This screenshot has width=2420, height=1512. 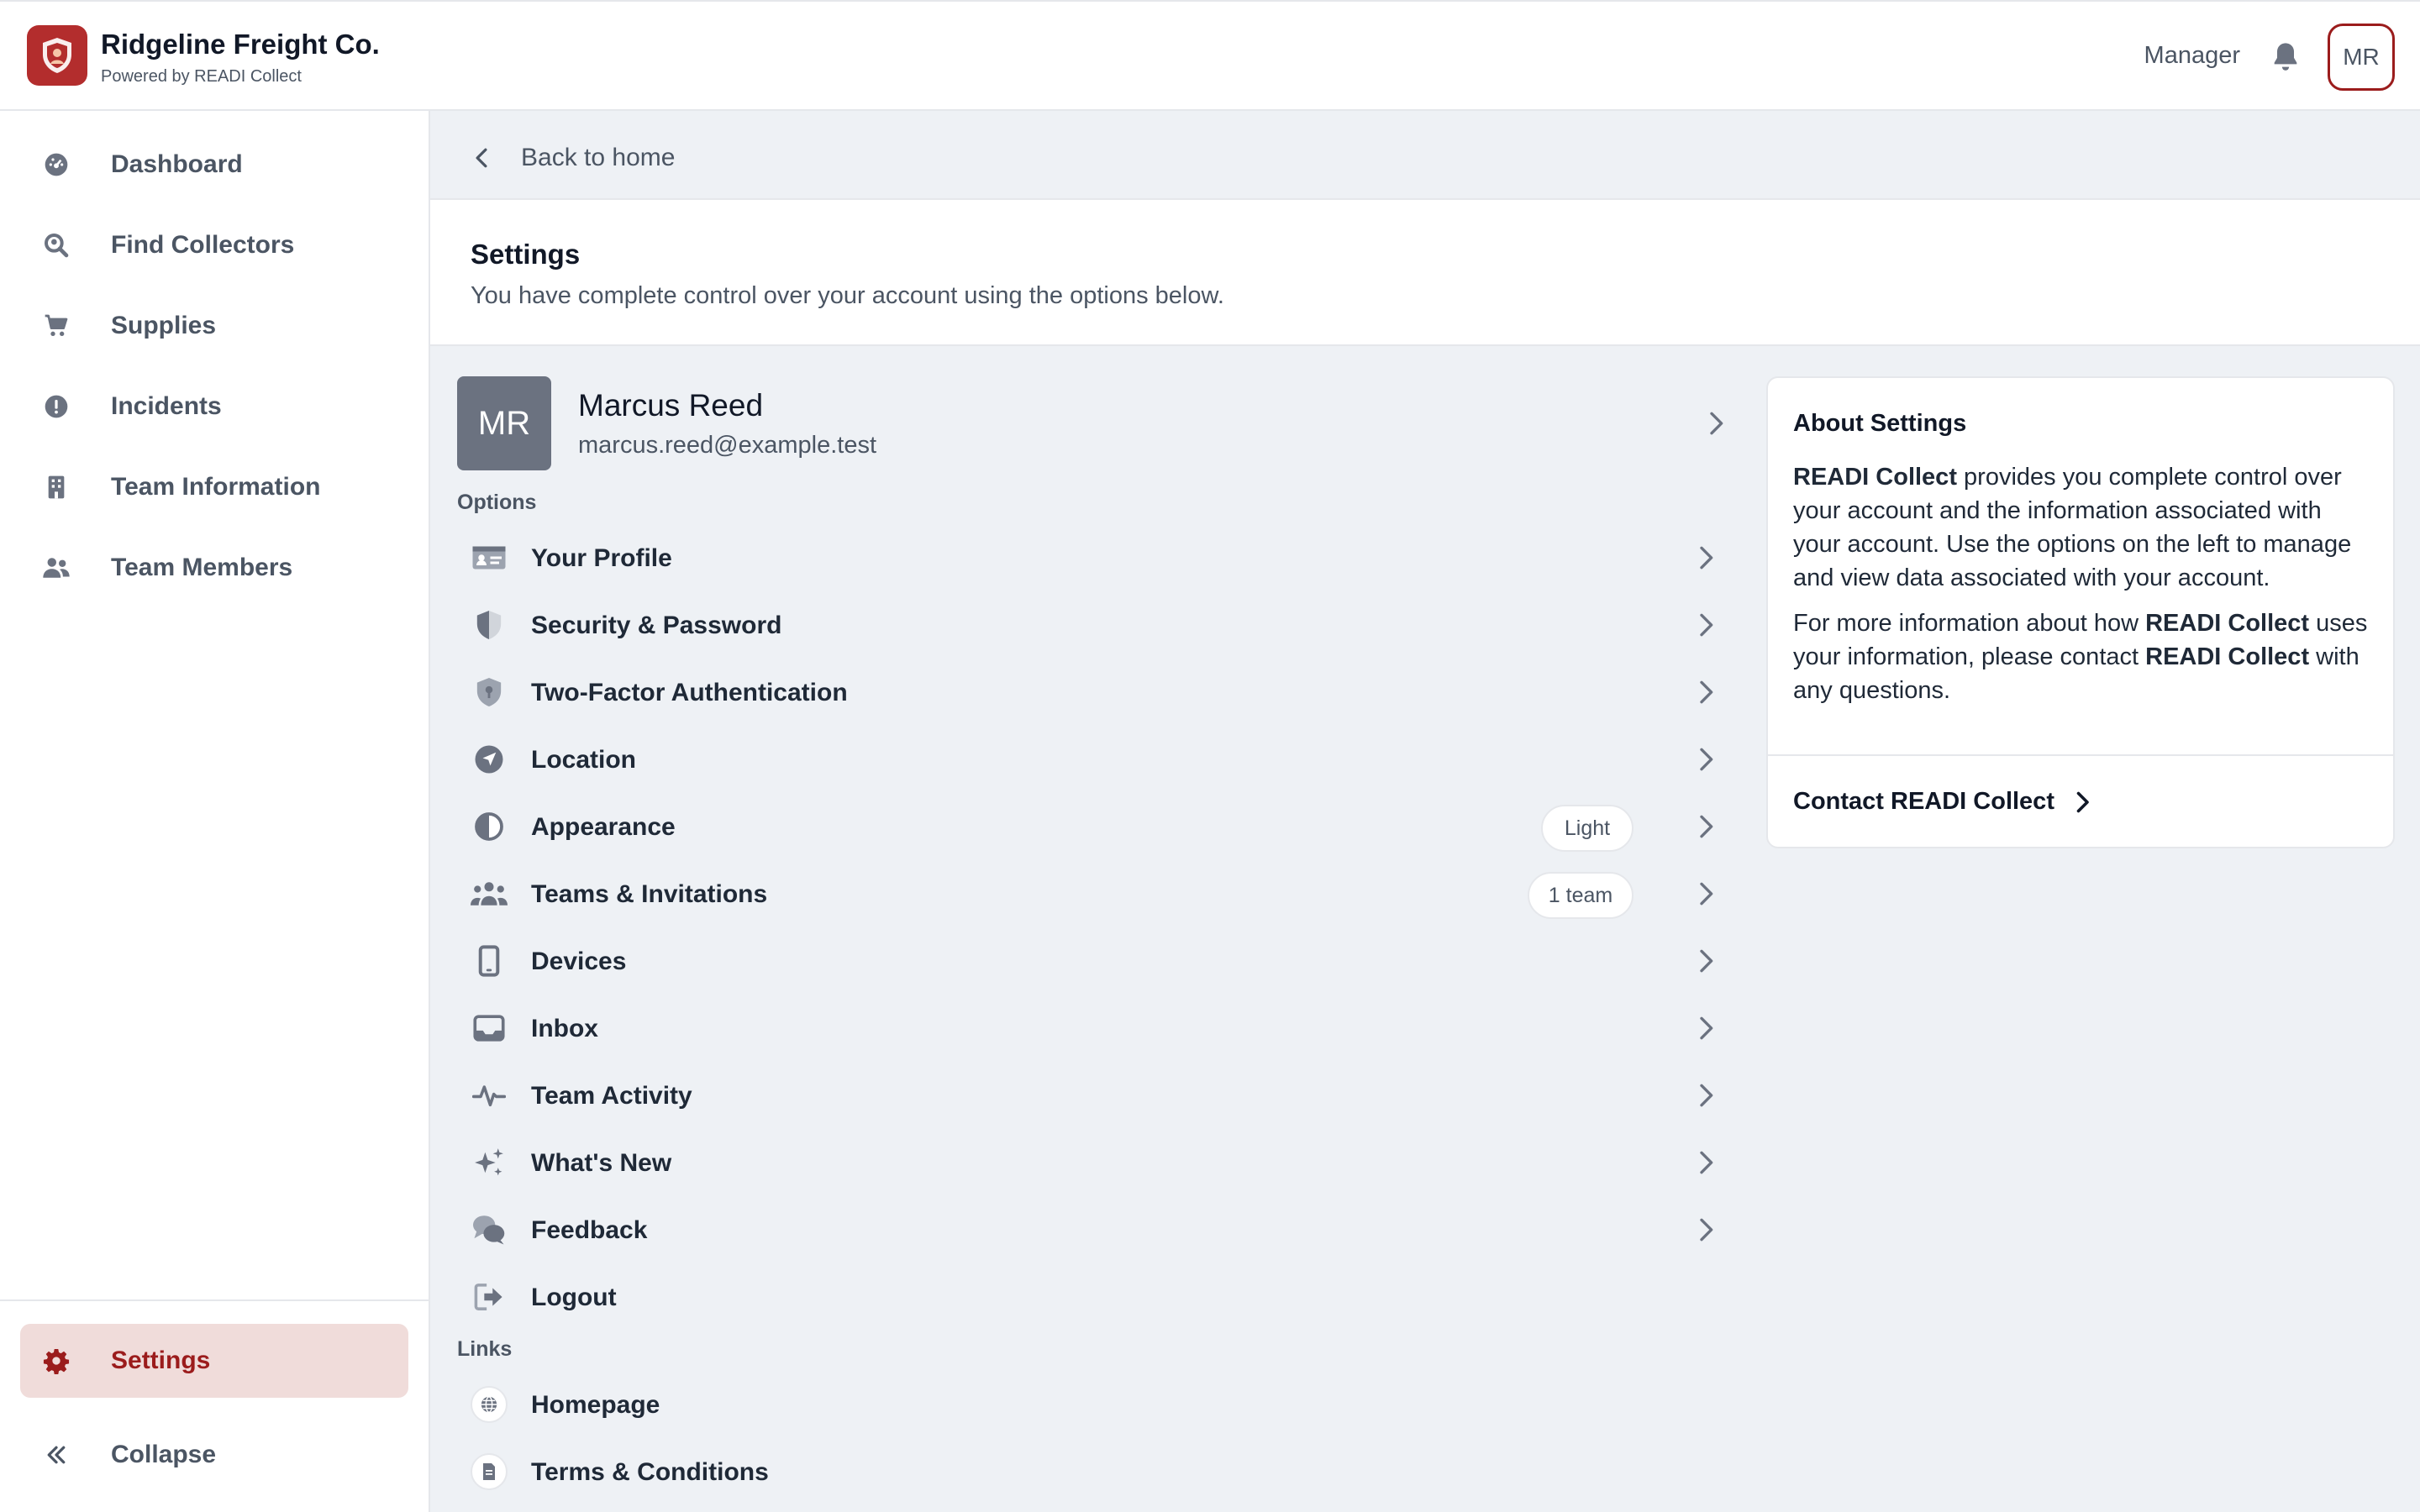 What do you see at coordinates (1087, 1028) in the screenshot?
I see `option-inbox: Inbox` at bounding box center [1087, 1028].